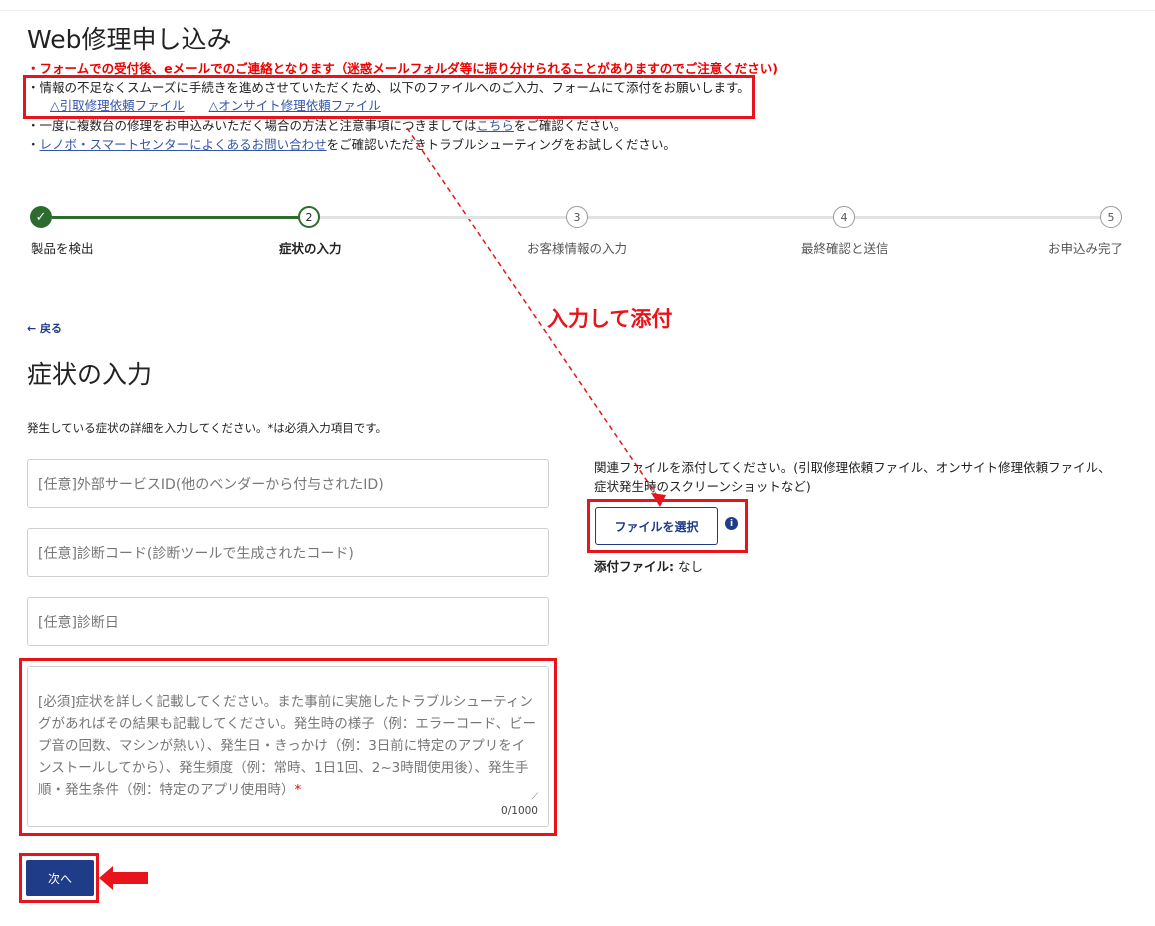  Describe the element at coordinates (844, 217) in the screenshot. I see `step-4-circle: 4` at that location.